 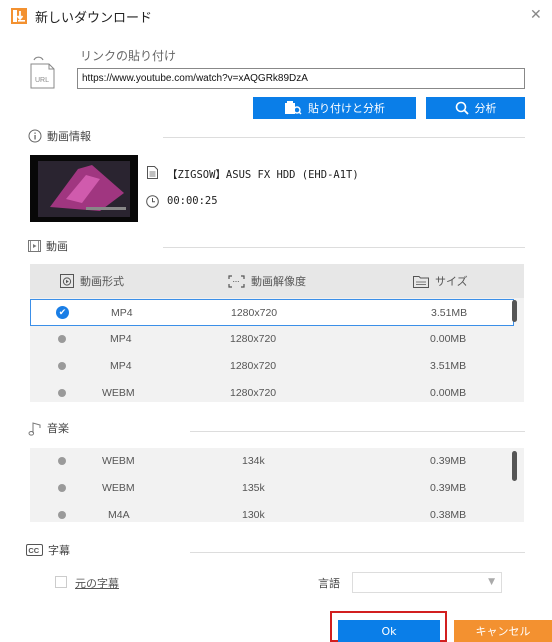 What do you see at coordinates (67, 281) in the screenshot?
I see `format-icon` at bounding box center [67, 281].